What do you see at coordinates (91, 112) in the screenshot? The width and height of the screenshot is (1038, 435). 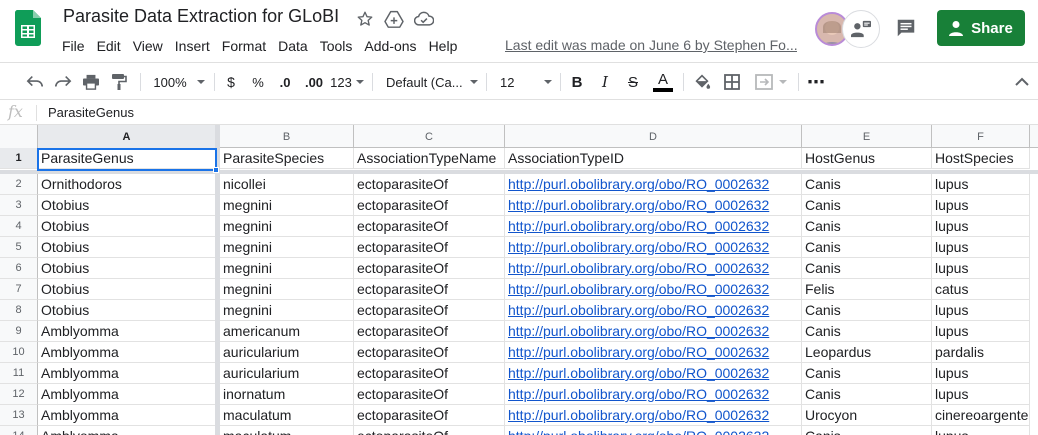 I see `formula-input: ParasiteGenus` at bounding box center [91, 112].